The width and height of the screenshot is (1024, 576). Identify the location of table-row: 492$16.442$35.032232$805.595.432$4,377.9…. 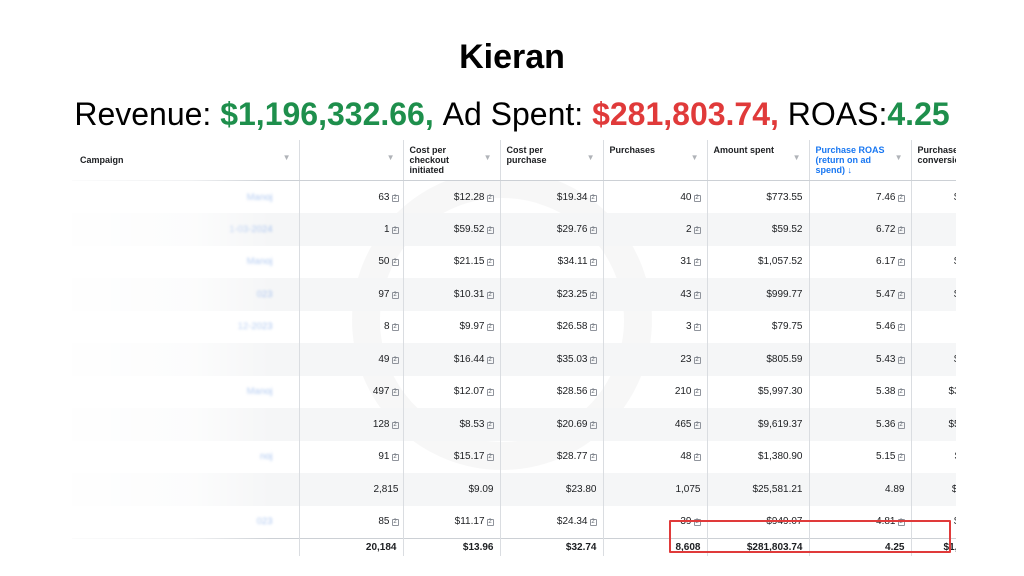
(514, 359).